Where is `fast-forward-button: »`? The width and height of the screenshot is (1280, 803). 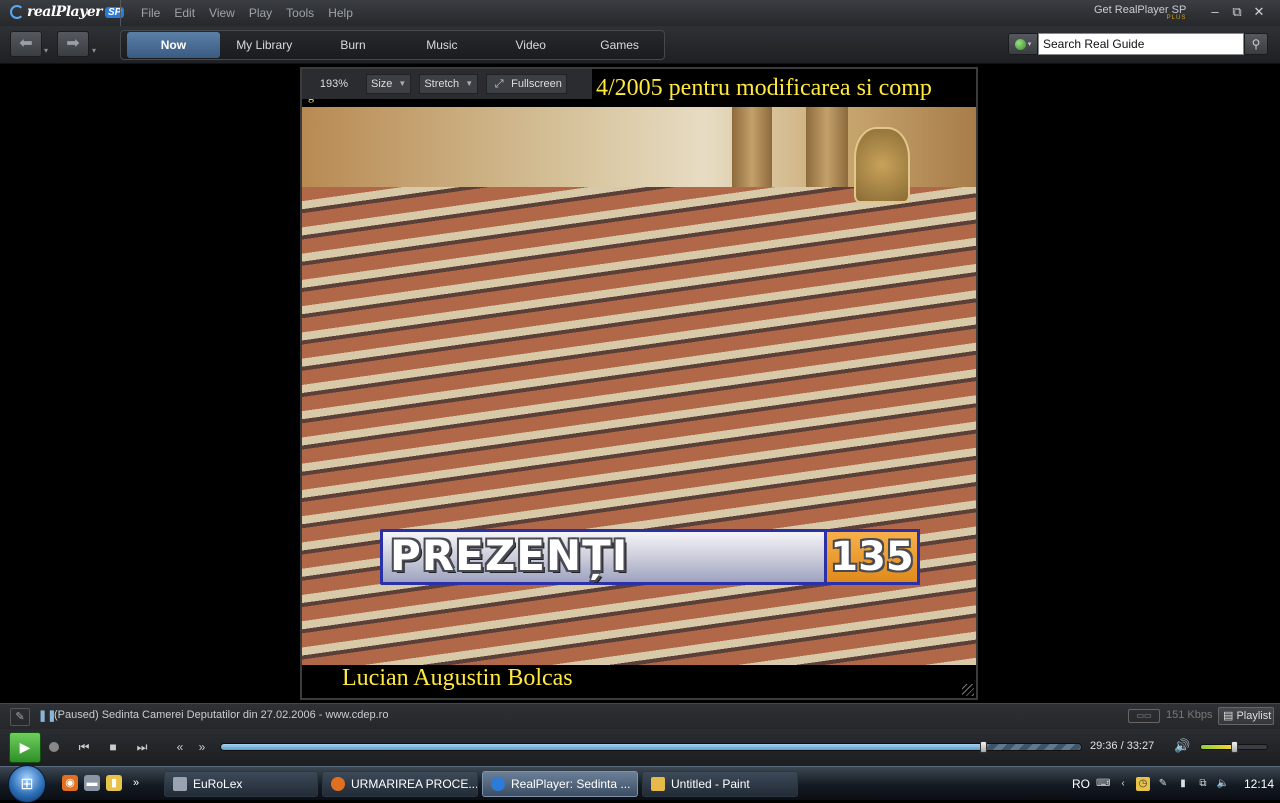 fast-forward-button: » is located at coordinates (202, 747).